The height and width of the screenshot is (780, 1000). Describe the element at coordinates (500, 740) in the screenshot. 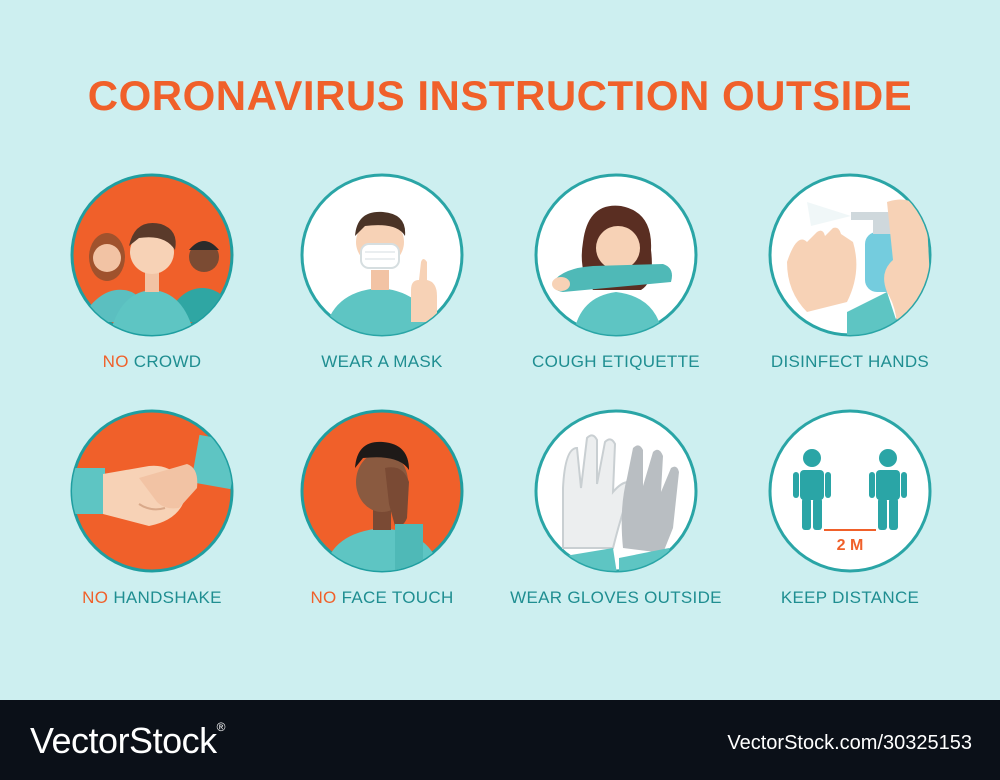

I see `watermark-footer: VectorStock® VectorStock.com/30325153` at that location.